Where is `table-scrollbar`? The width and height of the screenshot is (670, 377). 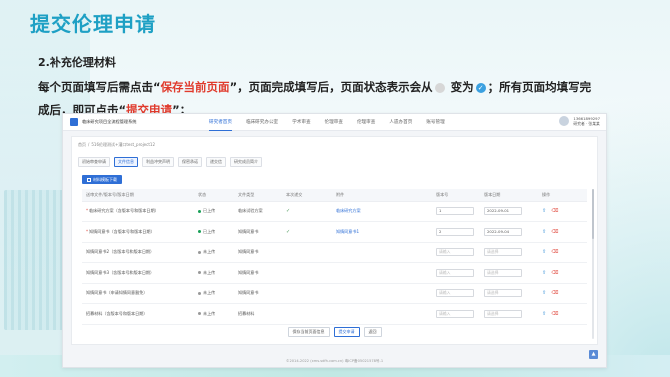
table-scrollbar is located at coordinates (593, 264).